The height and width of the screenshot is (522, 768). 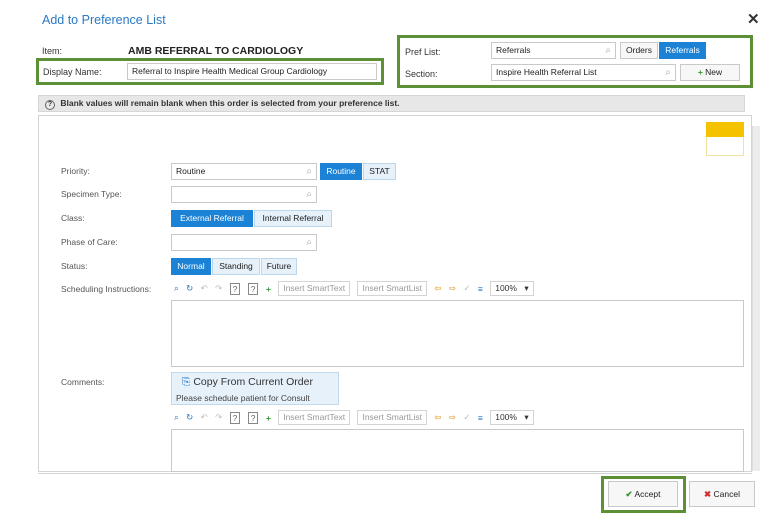 What do you see at coordinates (379, 171) in the screenshot?
I see `priority-stat-button: STAT` at bounding box center [379, 171].